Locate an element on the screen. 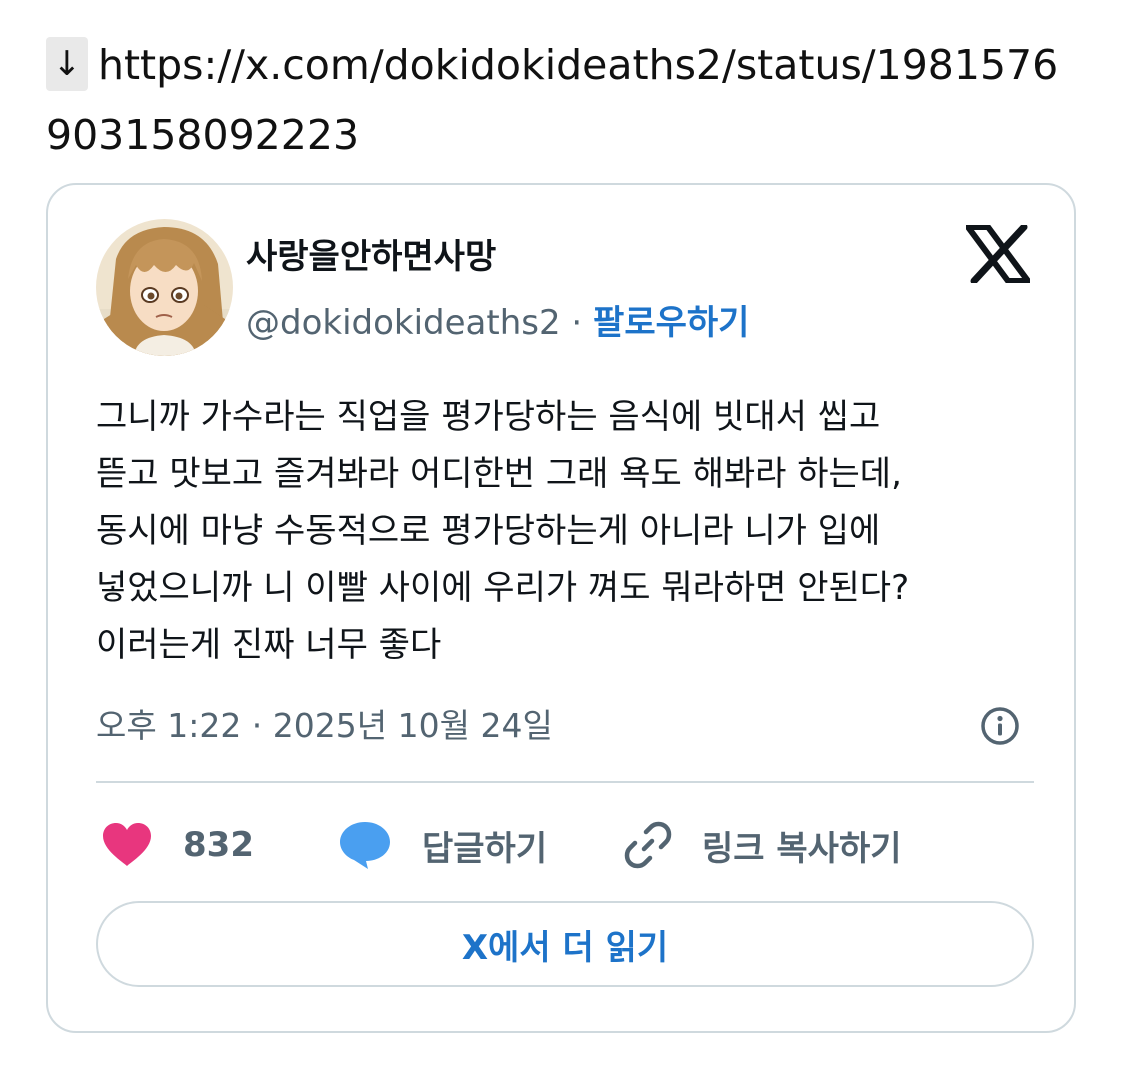 The width and height of the screenshot is (1125, 1089). x-logo-icon is located at coordinates (998, 254).